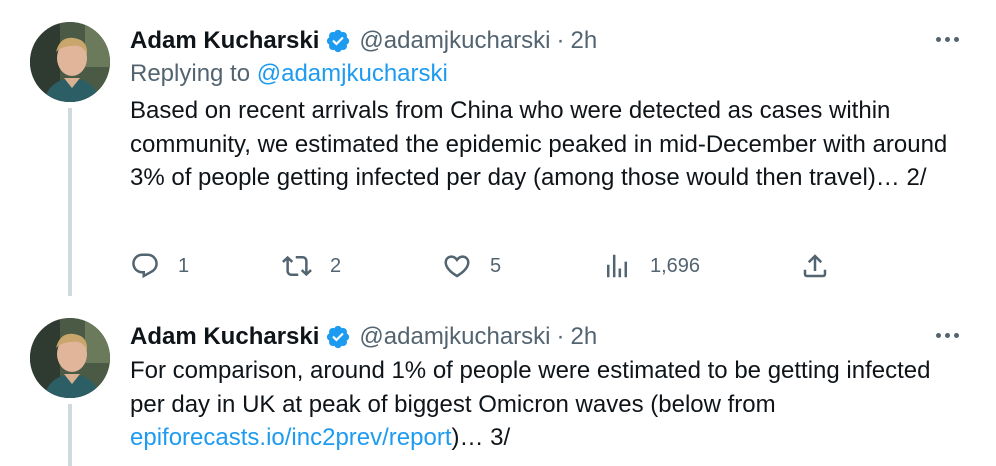 This screenshot has width=996, height=466. What do you see at coordinates (145, 266) in the screenshot?
I see `reply-icon` at bounding box center [145, 266].